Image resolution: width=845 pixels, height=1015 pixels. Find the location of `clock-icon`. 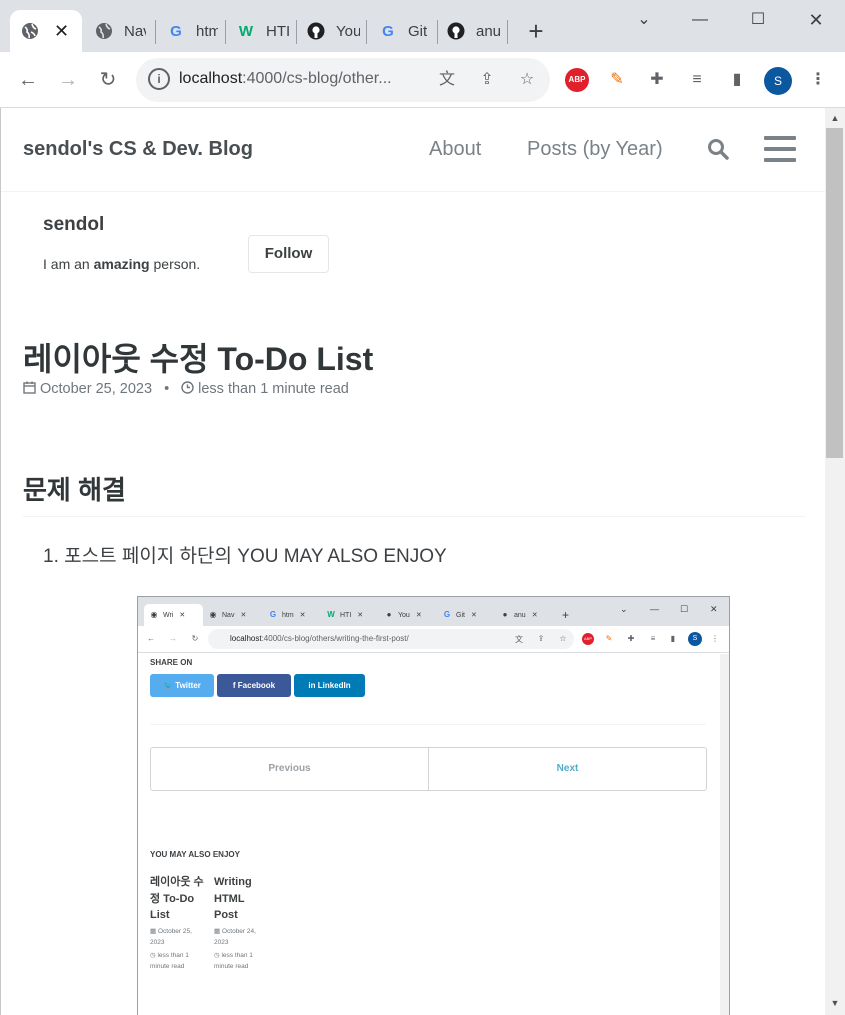

clock-icon is located at coordinates (187, 387).